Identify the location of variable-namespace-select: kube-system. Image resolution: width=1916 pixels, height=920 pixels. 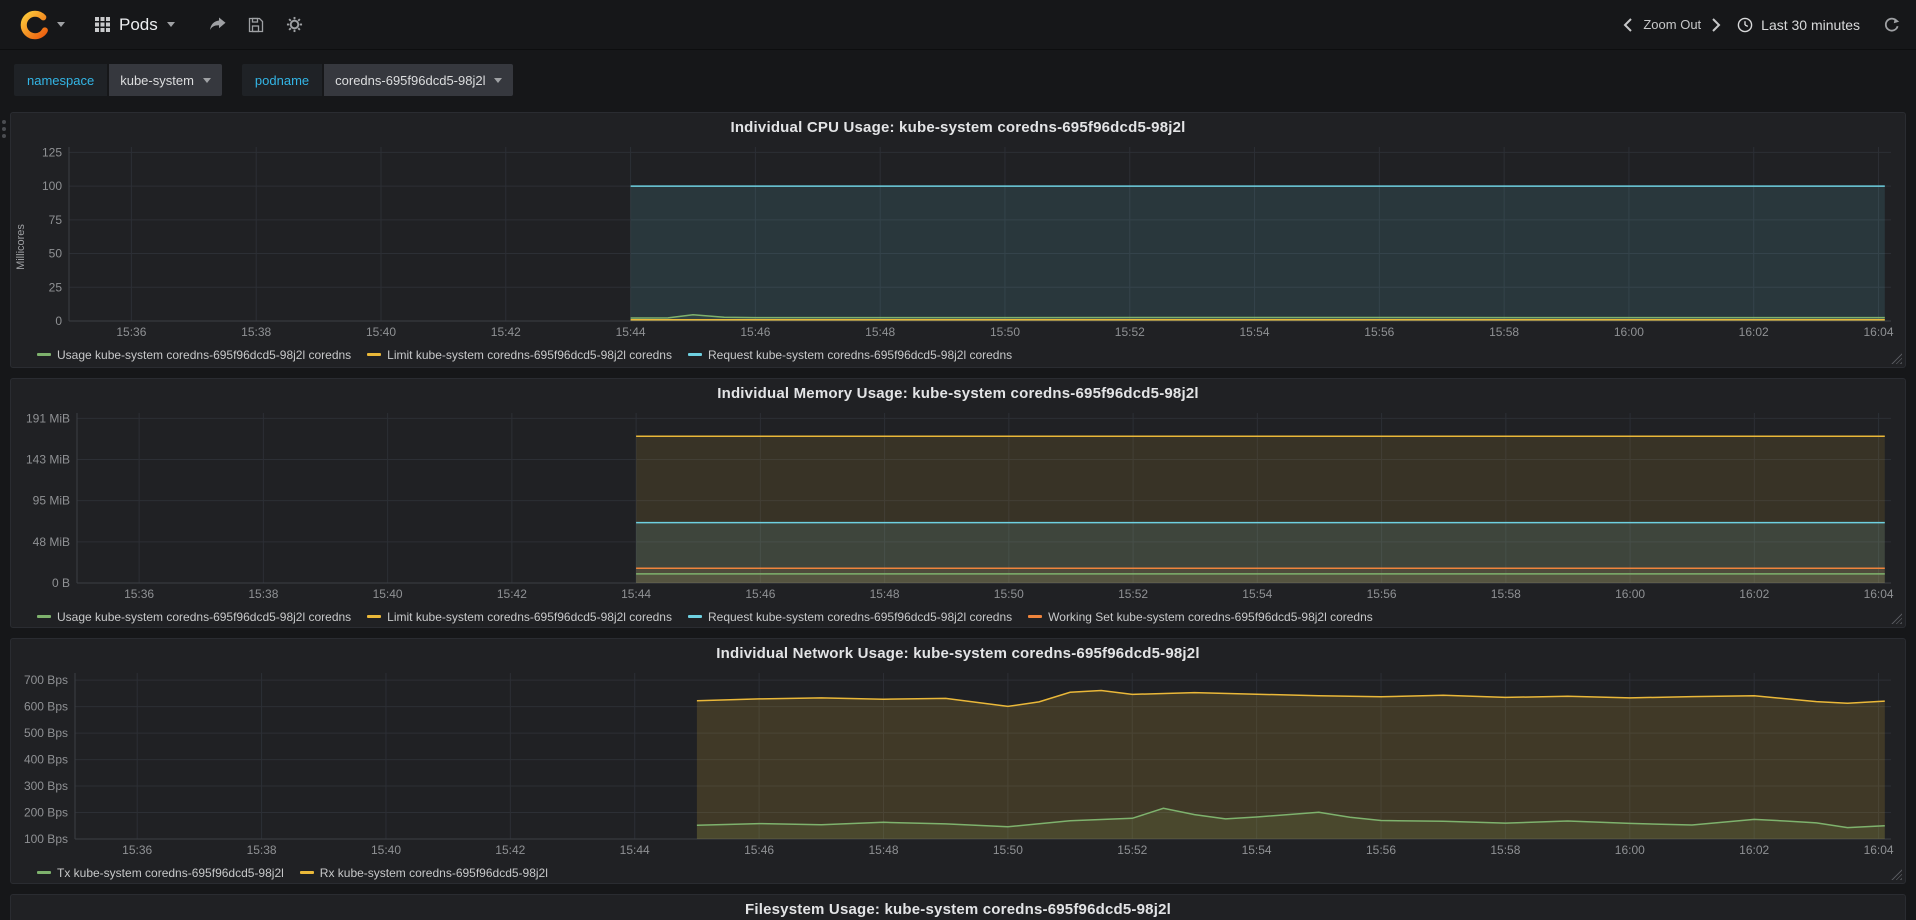
(165, 80).